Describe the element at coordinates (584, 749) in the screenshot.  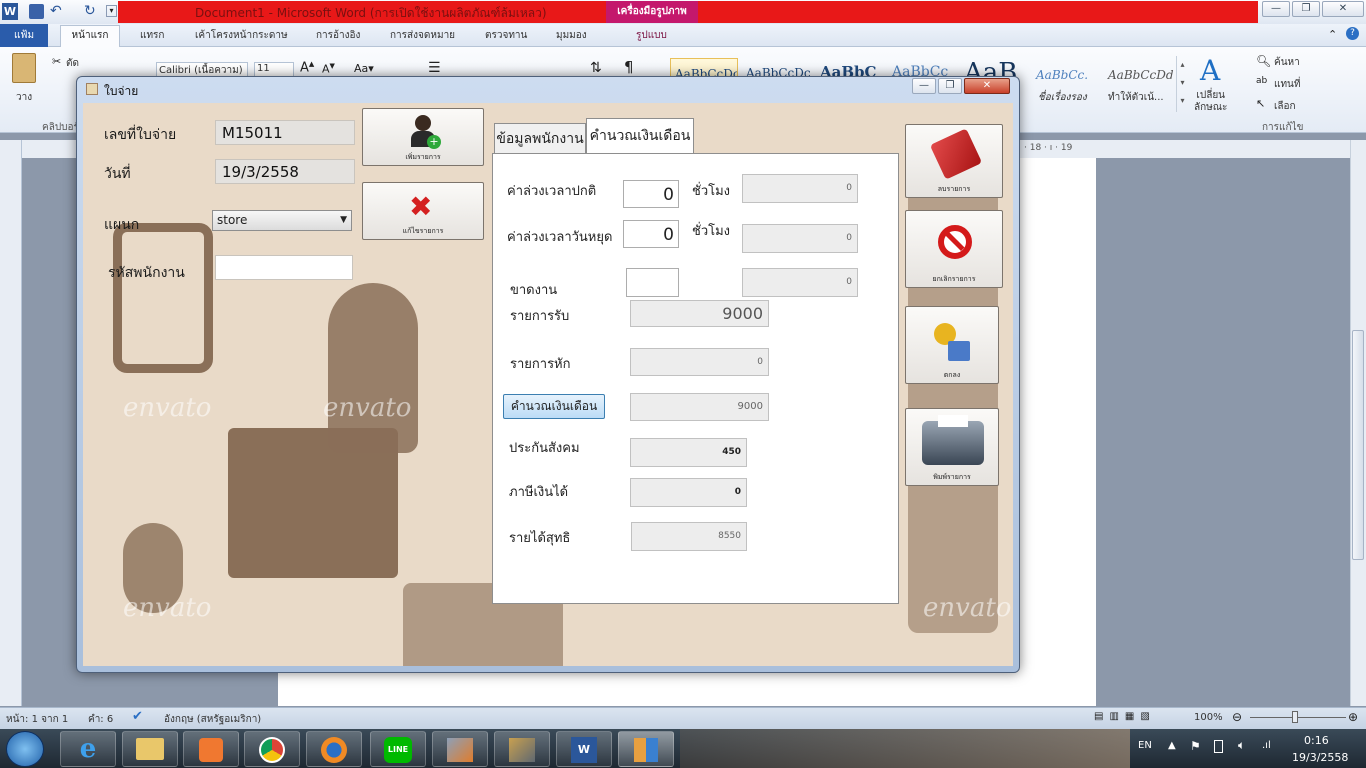
I see `taskbar-word: W` at that location.